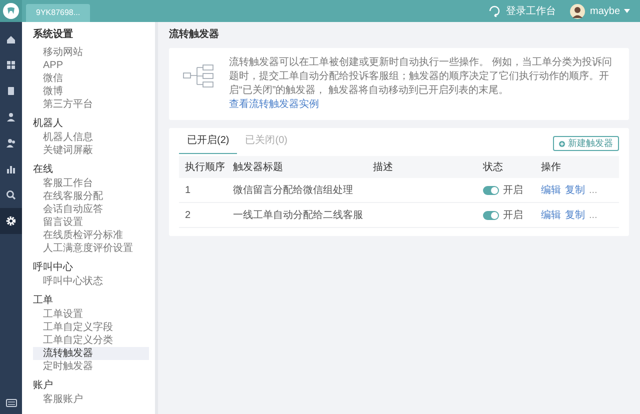  I want to click on logo-icon, so click(11, 11).